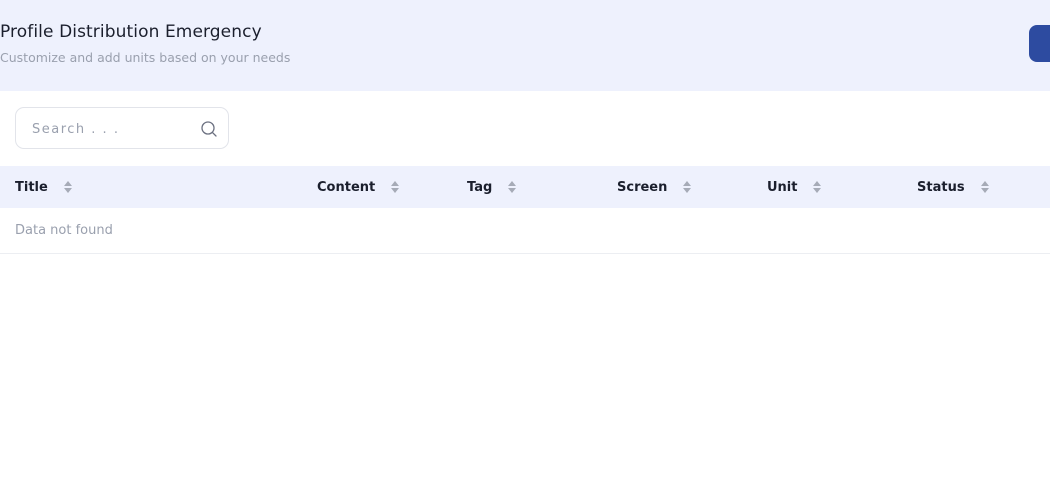  I want to click on column-label: Screen, so click(642, 187).